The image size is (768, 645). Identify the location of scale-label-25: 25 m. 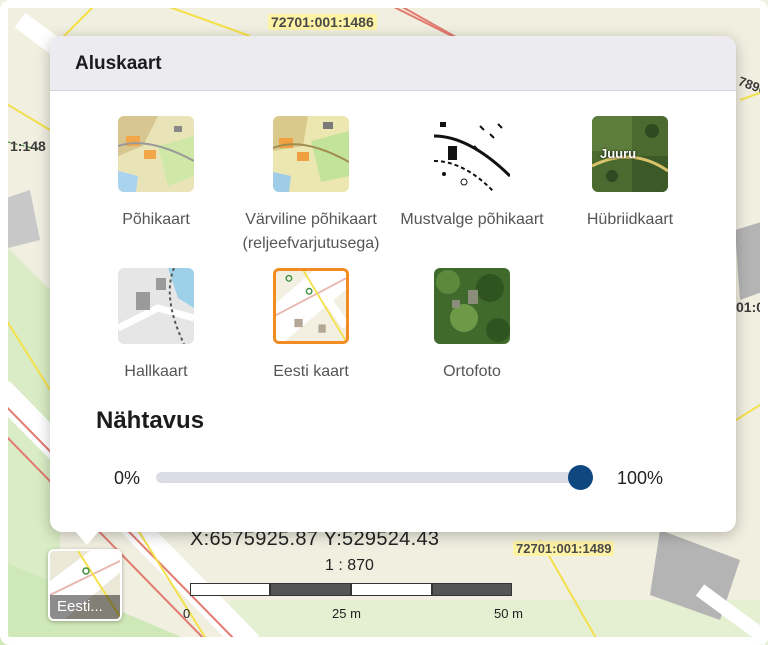
(346, 613).